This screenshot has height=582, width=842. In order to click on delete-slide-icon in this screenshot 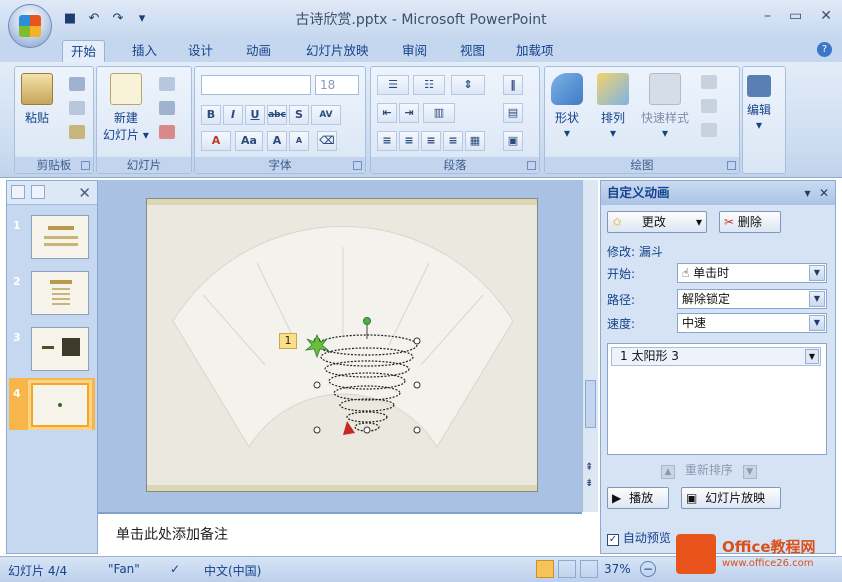, I will do `click(167, 132)`.